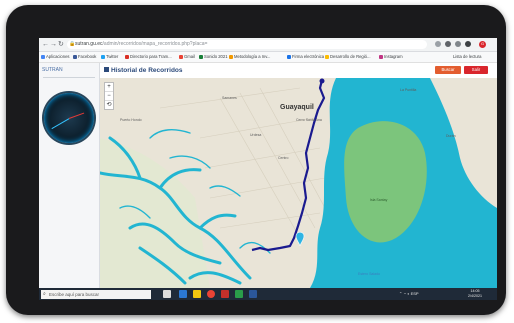 This screenshot has width=514, height=323. What do you see at coordinates (69, 175) in the screenshot?
I see `sidebar: SUTRAN` at bounding box center [69, 175].